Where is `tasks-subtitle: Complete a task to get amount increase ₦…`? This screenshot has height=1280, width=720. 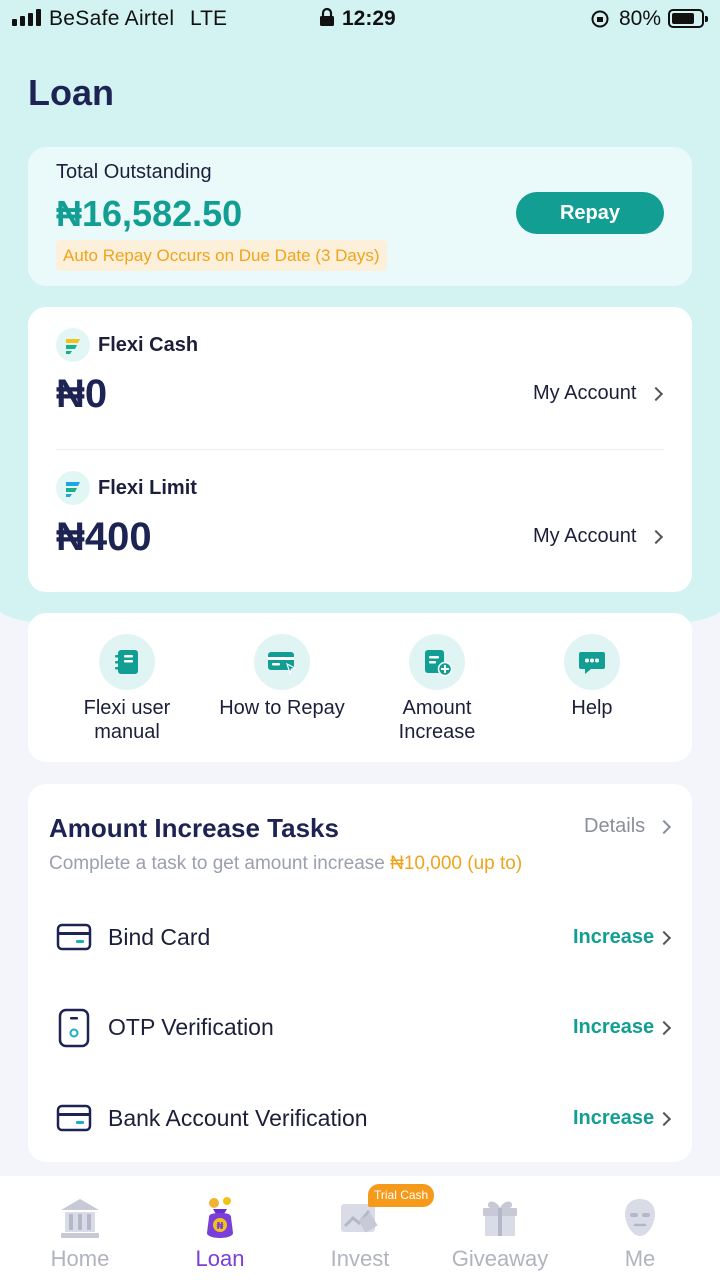
tasks-subtitle: Complete a task to get amount increase ₦… is located at coordinates (285, 864).